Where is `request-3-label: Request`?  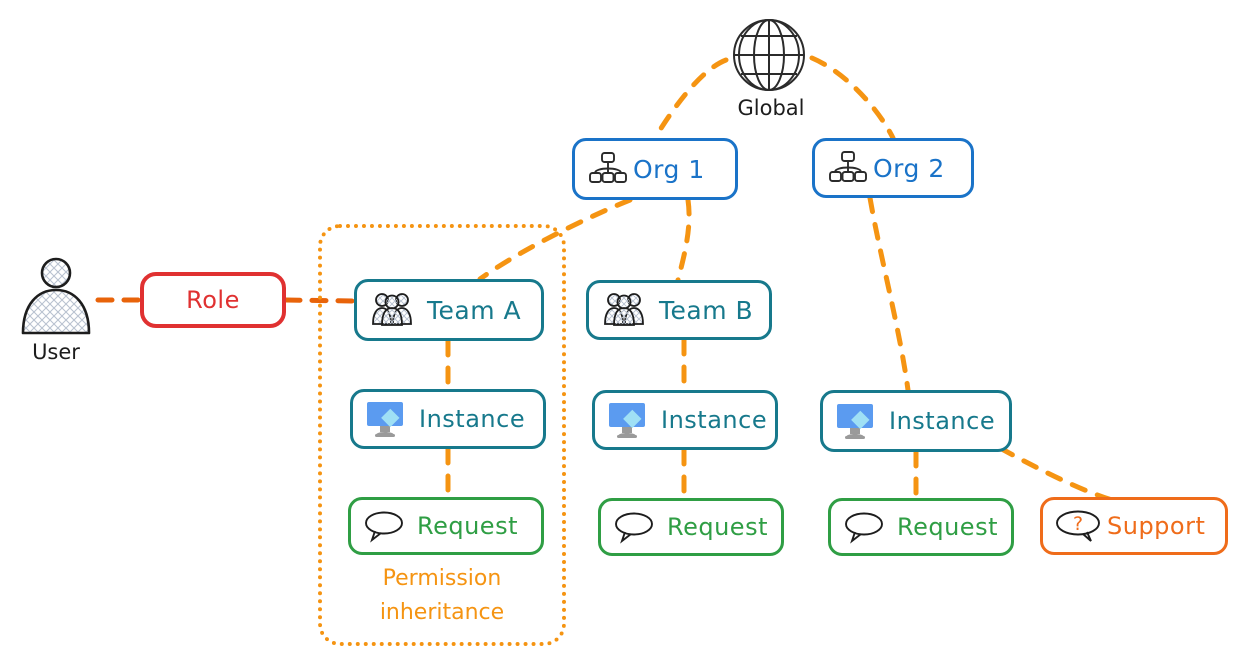
request-3-label: Request is located at coordinates (947, 527).